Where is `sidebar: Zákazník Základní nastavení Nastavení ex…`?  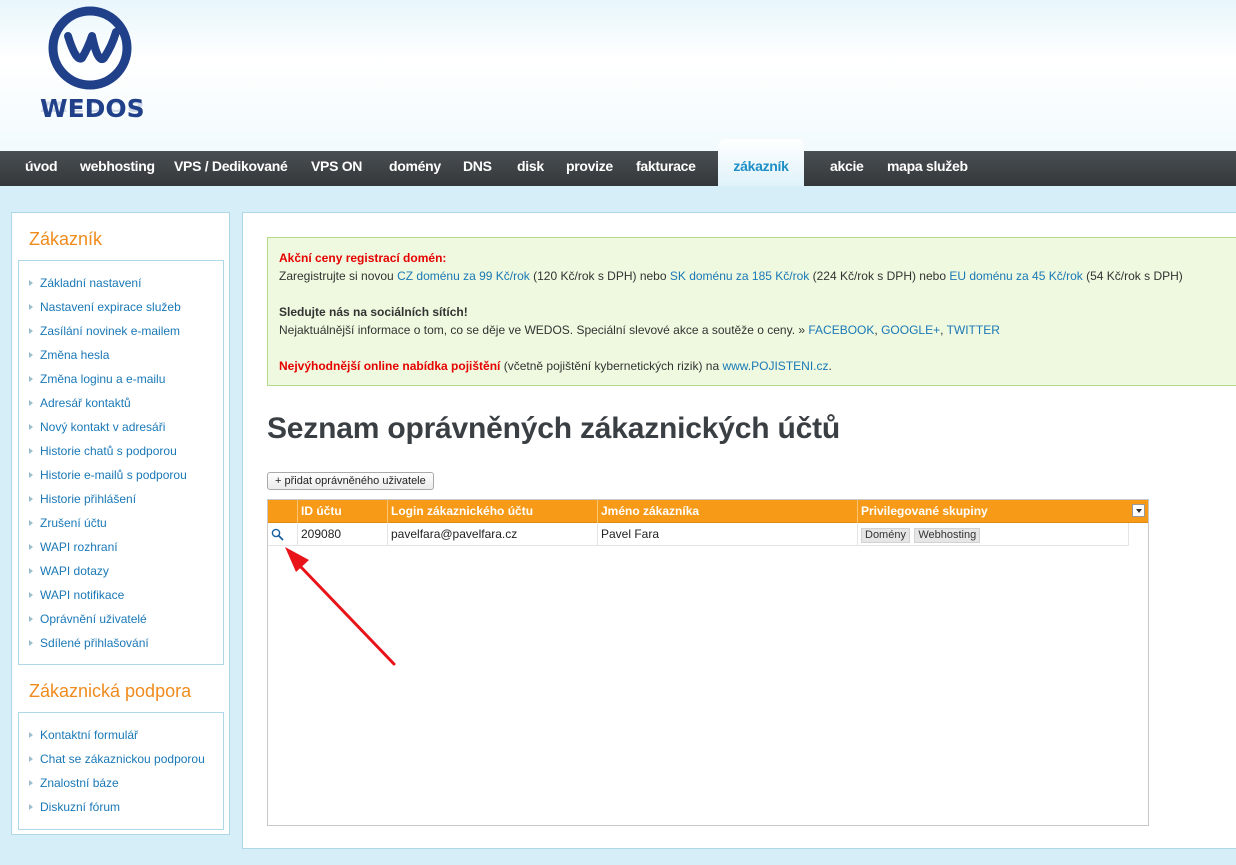
sidebar: Zákazník Základní nastavení Nastavení ex… is located at coordinates (120, 523).